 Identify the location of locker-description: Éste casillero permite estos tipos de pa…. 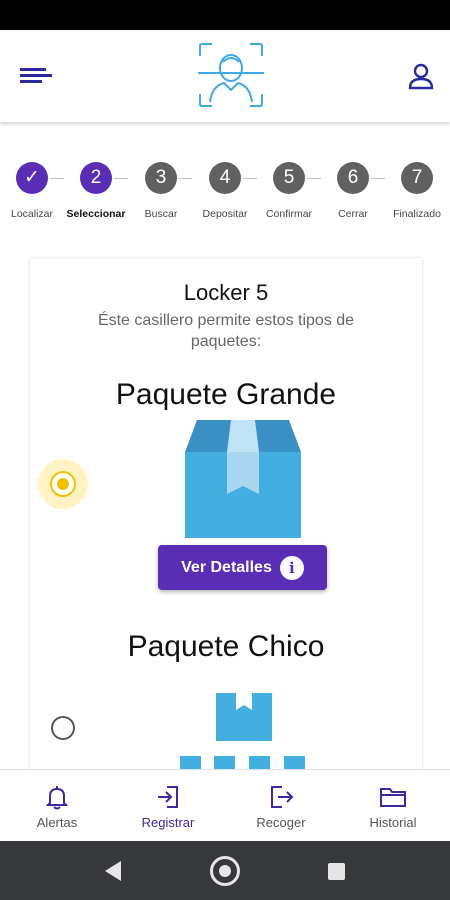
(226, 331).